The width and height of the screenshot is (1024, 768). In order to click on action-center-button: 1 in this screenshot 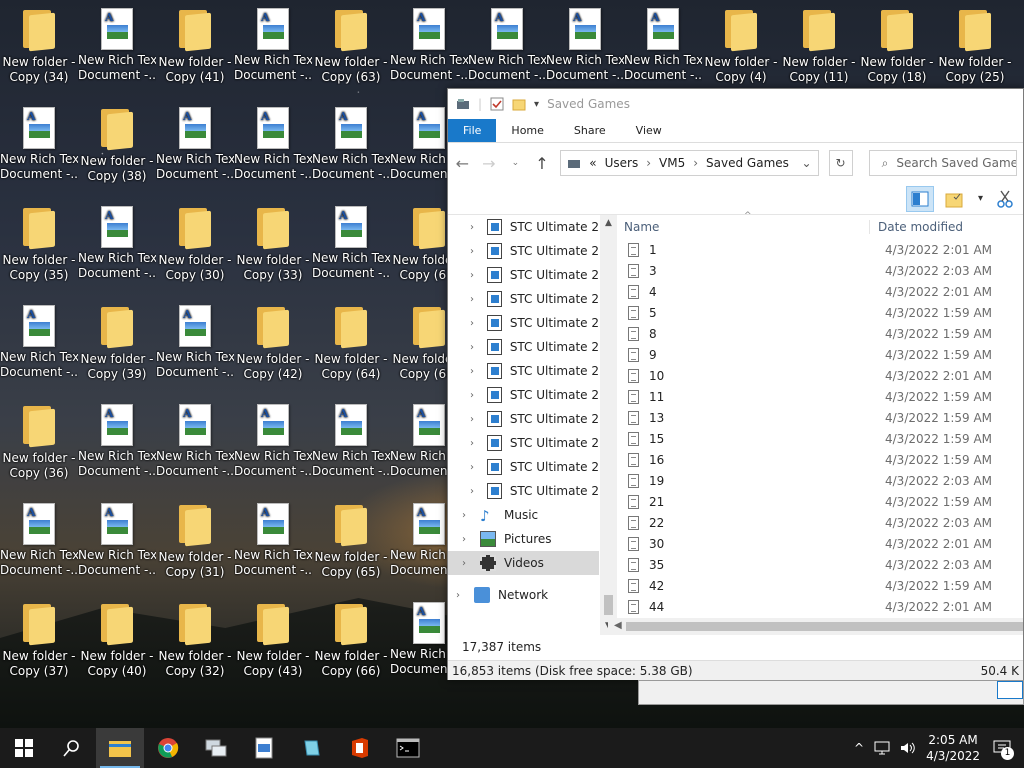, I will do `click(1002, 748)`.